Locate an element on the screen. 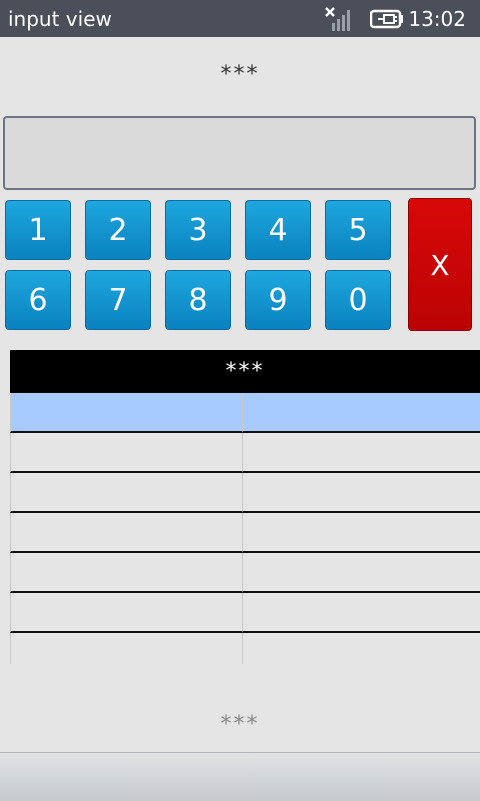 The height and width of the screenshot is (801, 480). key-2: 2 is located at coordinates (118, 230).